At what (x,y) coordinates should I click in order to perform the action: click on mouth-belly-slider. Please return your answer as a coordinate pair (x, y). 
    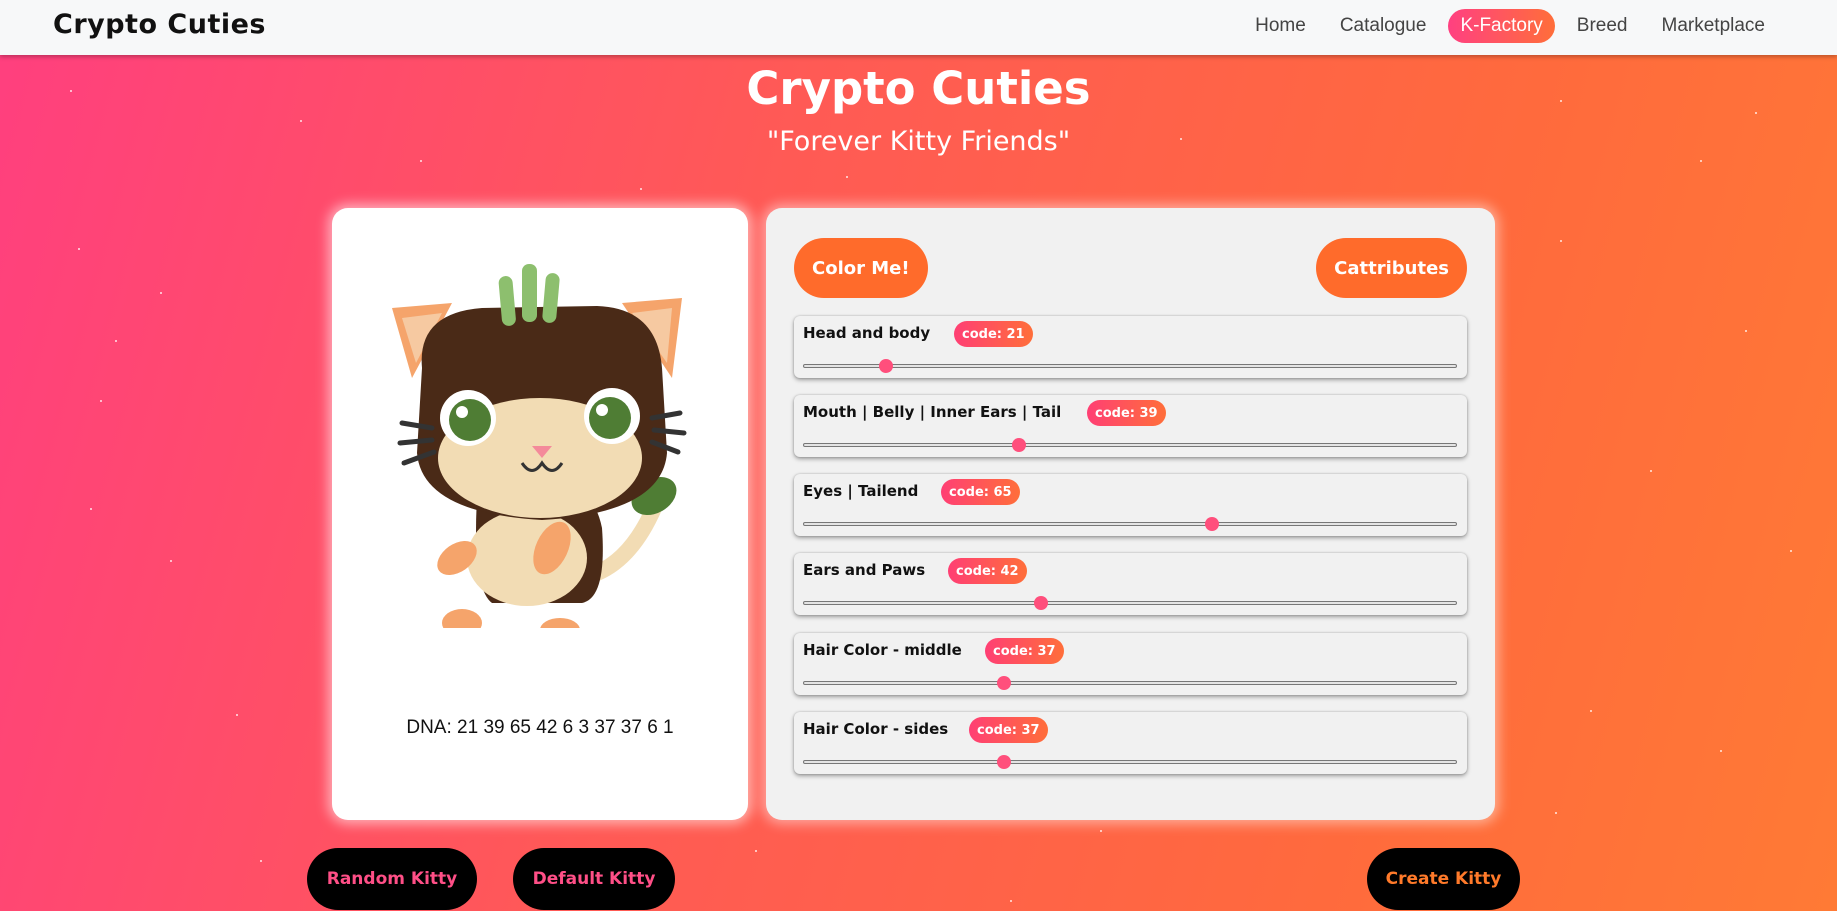
    Looking at the image, I should click on (1130, 445).